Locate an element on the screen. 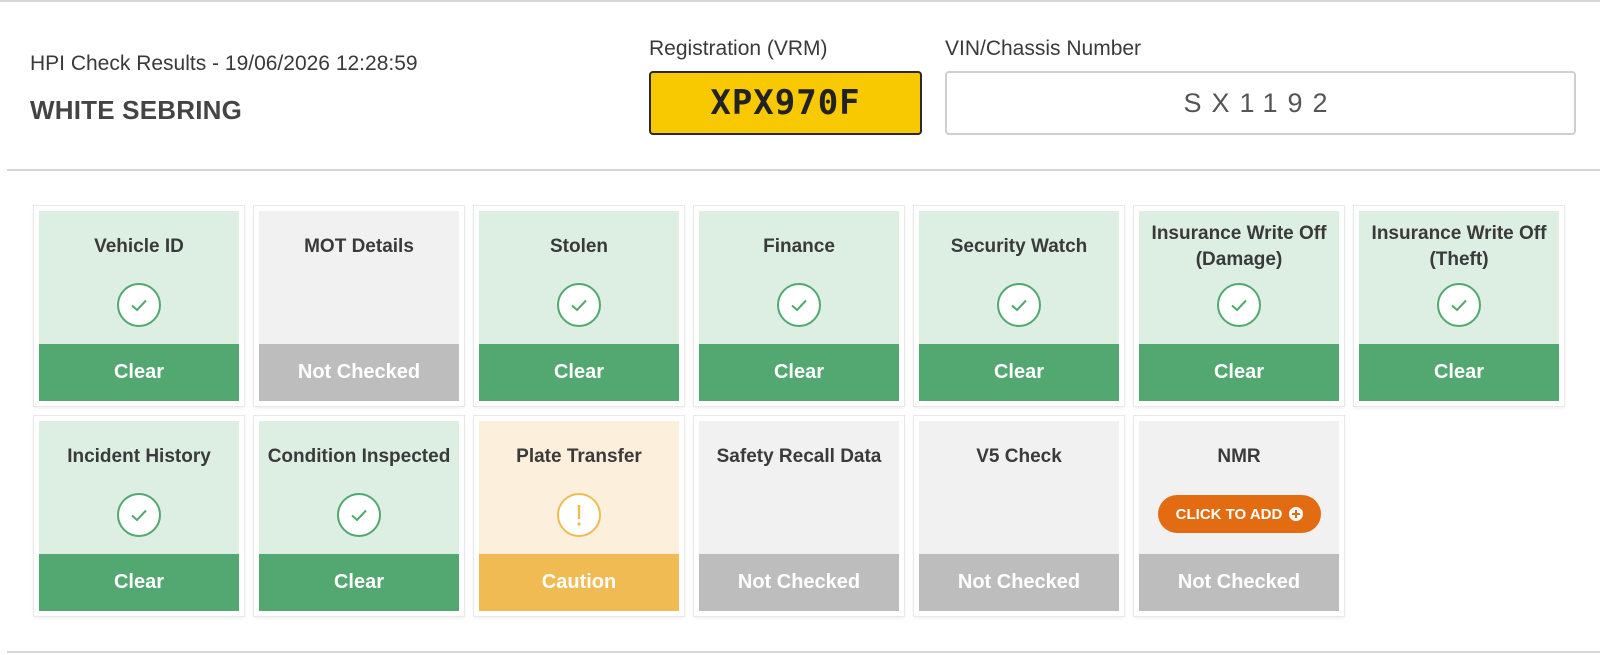 This screenshot has width=1600, height=655. vin-label: VIN/Chassis Number is located at coordinates (1043, 48).